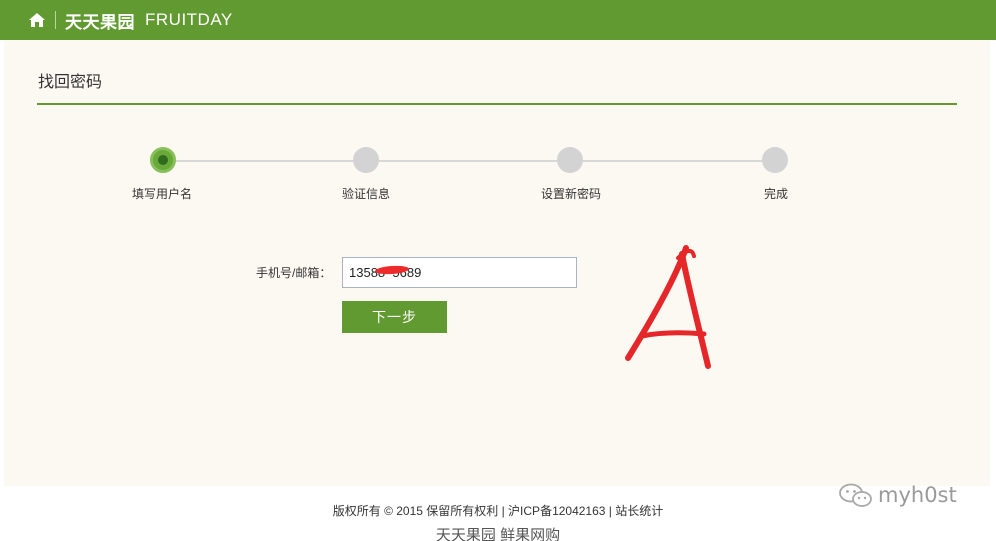 The width and height of the screenshot is (996, 541). What do you see at coordinates (55, 20) in the screenshot?
I see `header-divider` at bounding box center [55, 20].